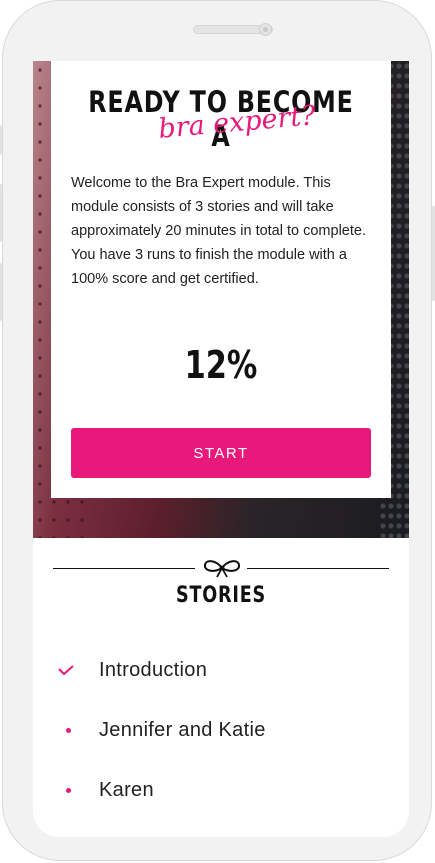 The height and width of the screenshot is (863, 435). Describe the element at coordinates (182, 729) in the screenshot. I see `story-label: Jennifer and Katie` at that location.